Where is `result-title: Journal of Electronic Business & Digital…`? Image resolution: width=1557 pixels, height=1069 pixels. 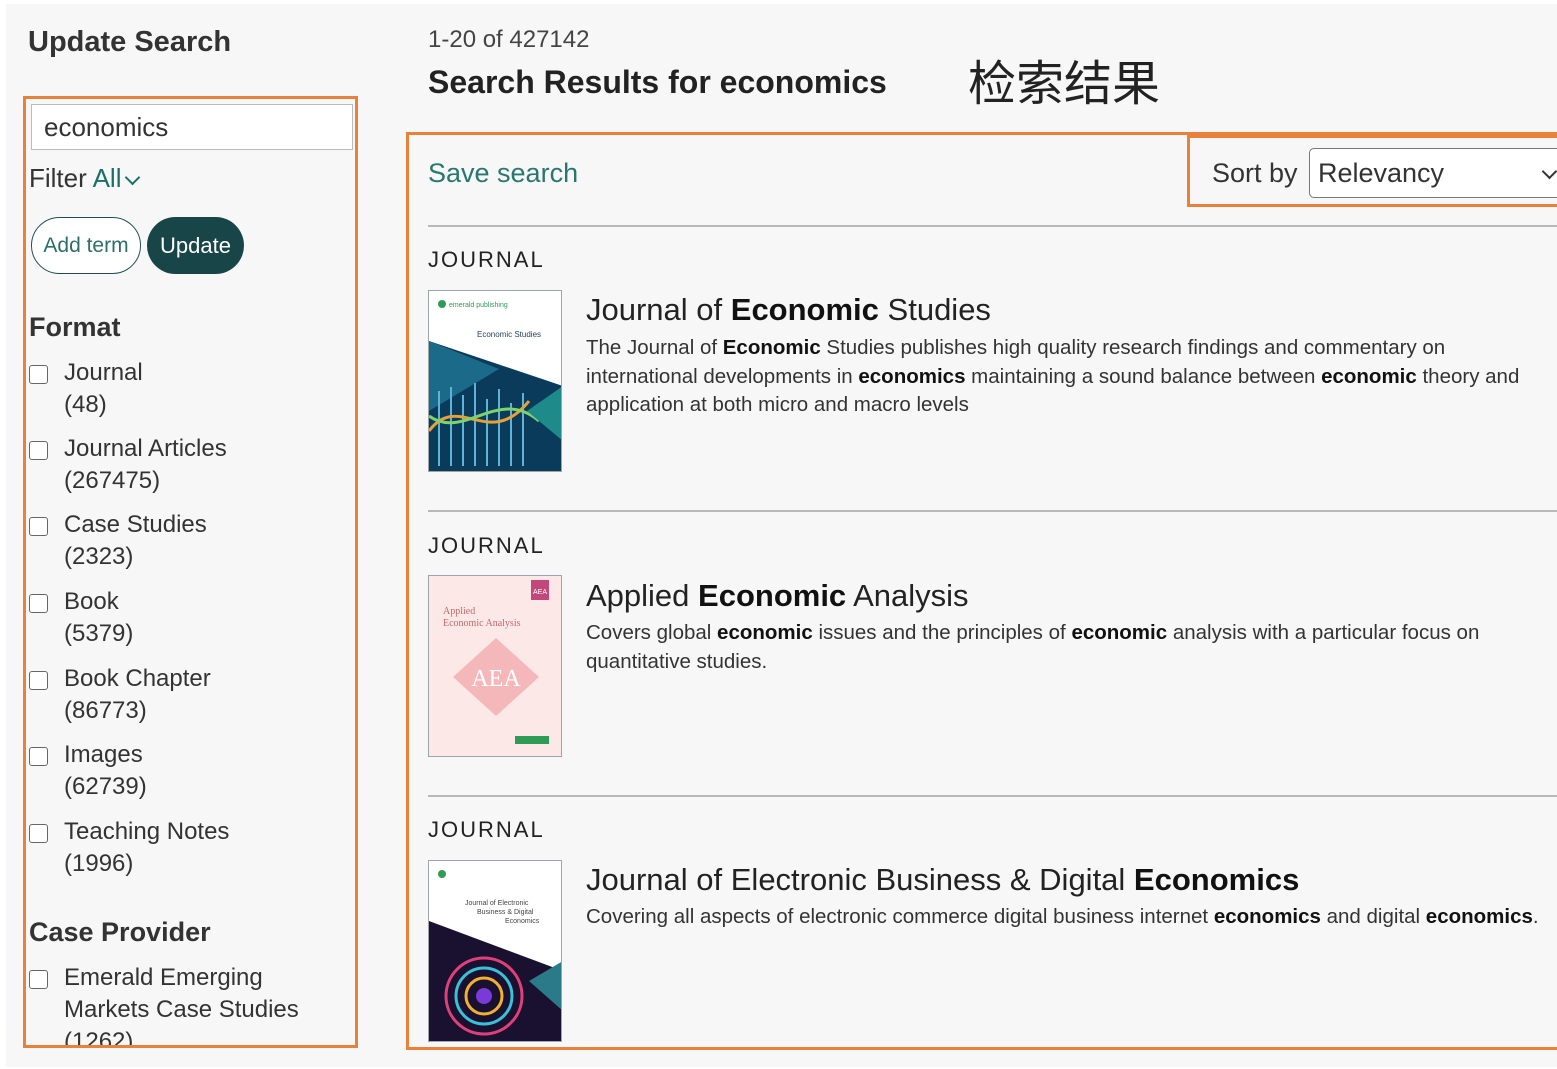
result-title: Journal of Electronic Business & Digital… is located at coordinates (942, 880).